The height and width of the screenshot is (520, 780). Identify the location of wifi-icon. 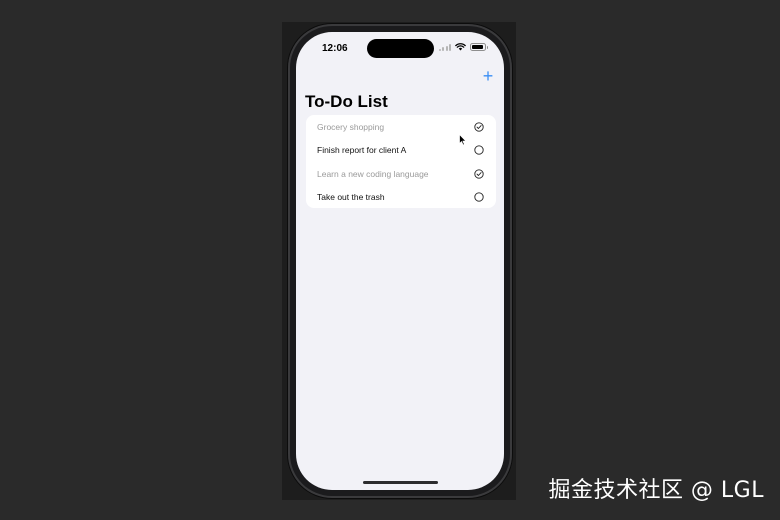
(460, 47).